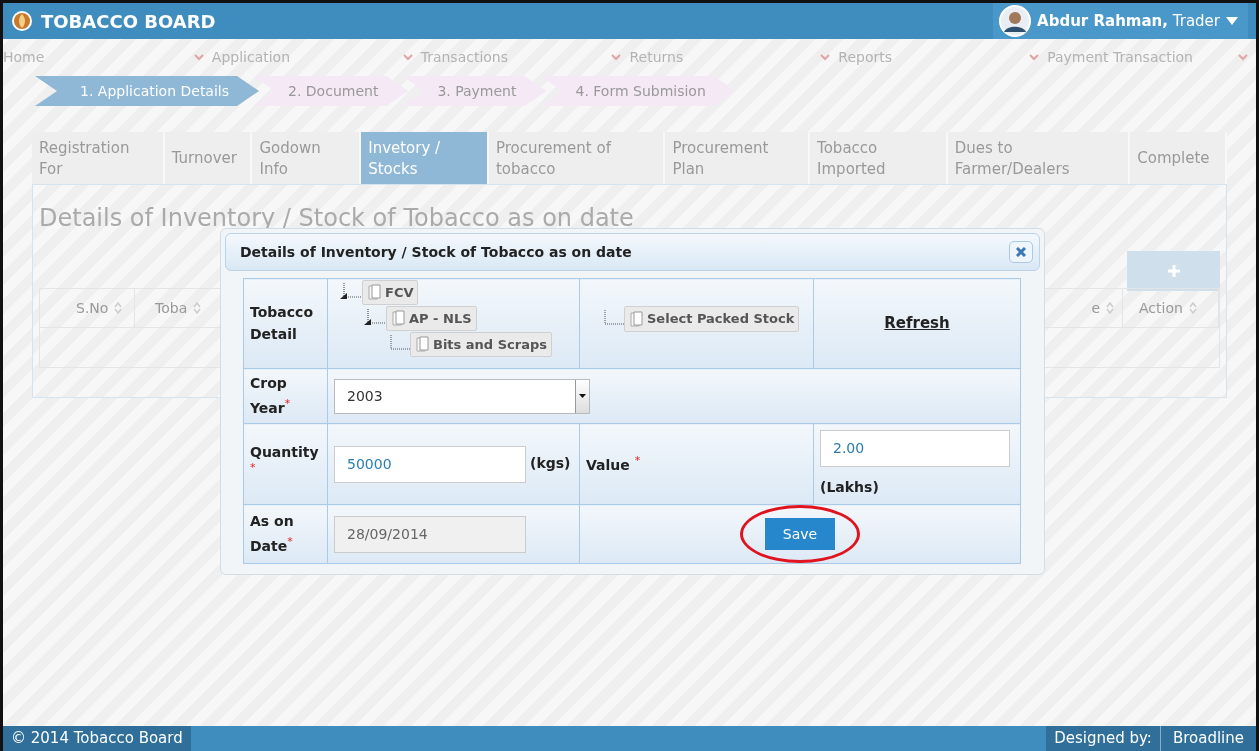  What do you see at coordinates (316, 57) in the screenshot?
I see `menu-item: Application` at bounding box center [316, 57].